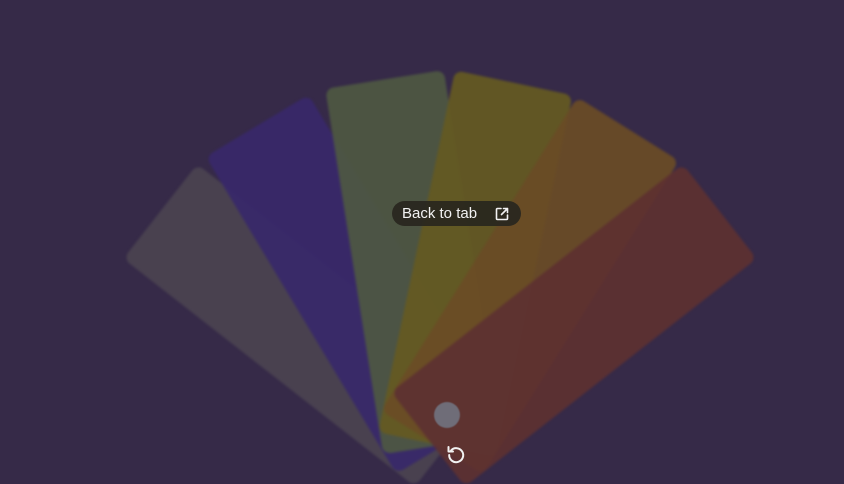  I want to click on replay-icon, so click(456, 456).